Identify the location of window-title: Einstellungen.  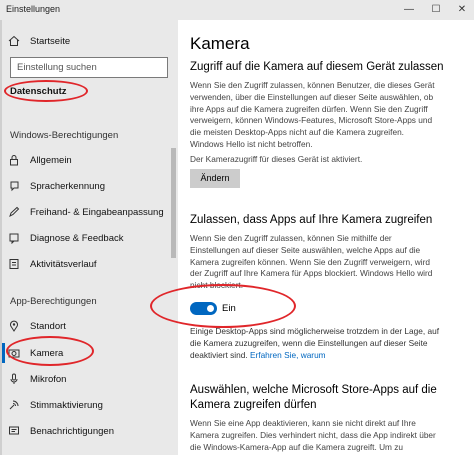
(33, 9).